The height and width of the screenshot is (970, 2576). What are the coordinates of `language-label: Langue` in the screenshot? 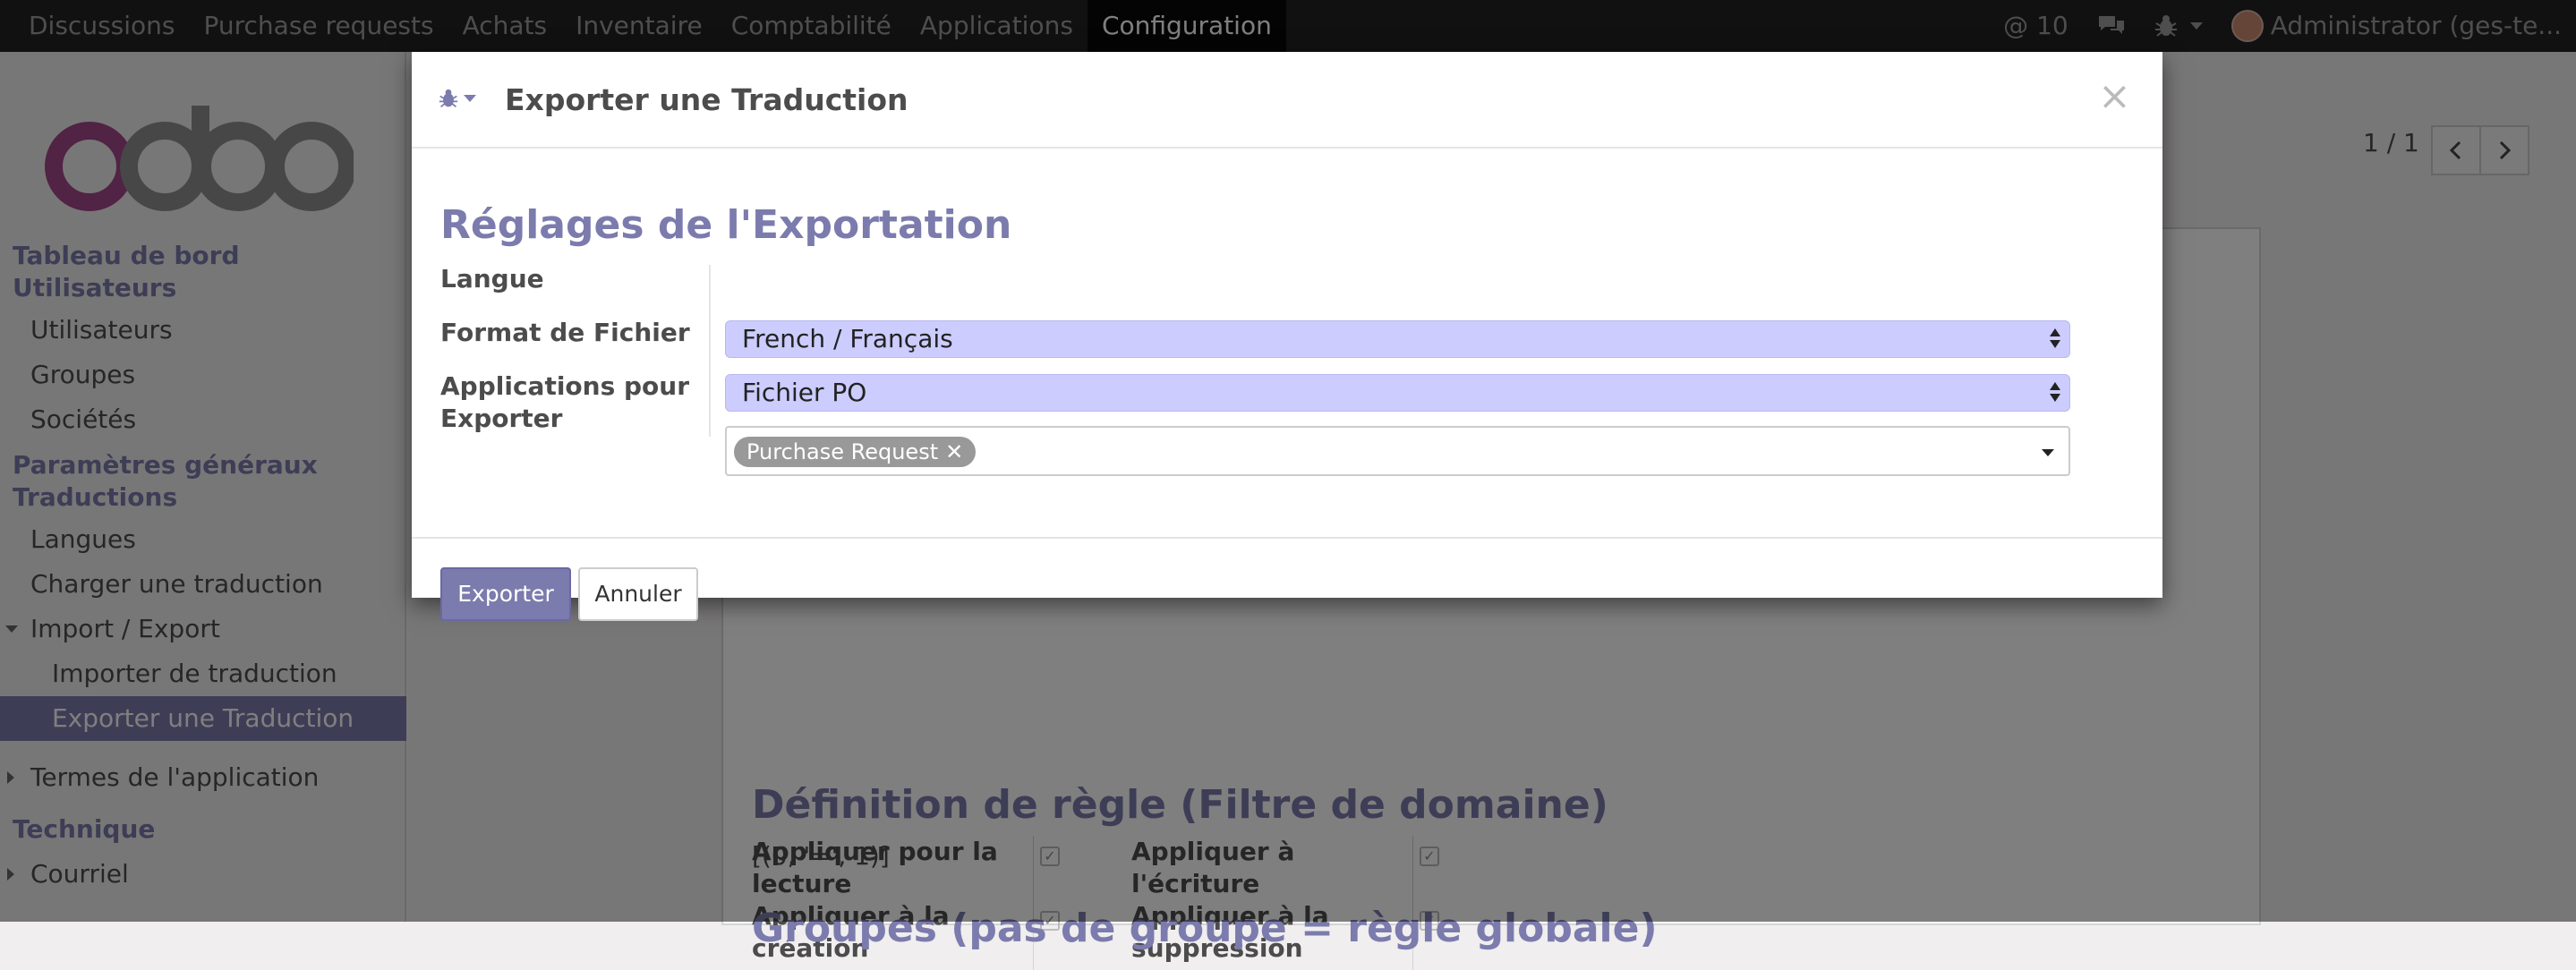 It's located at (492, 279).